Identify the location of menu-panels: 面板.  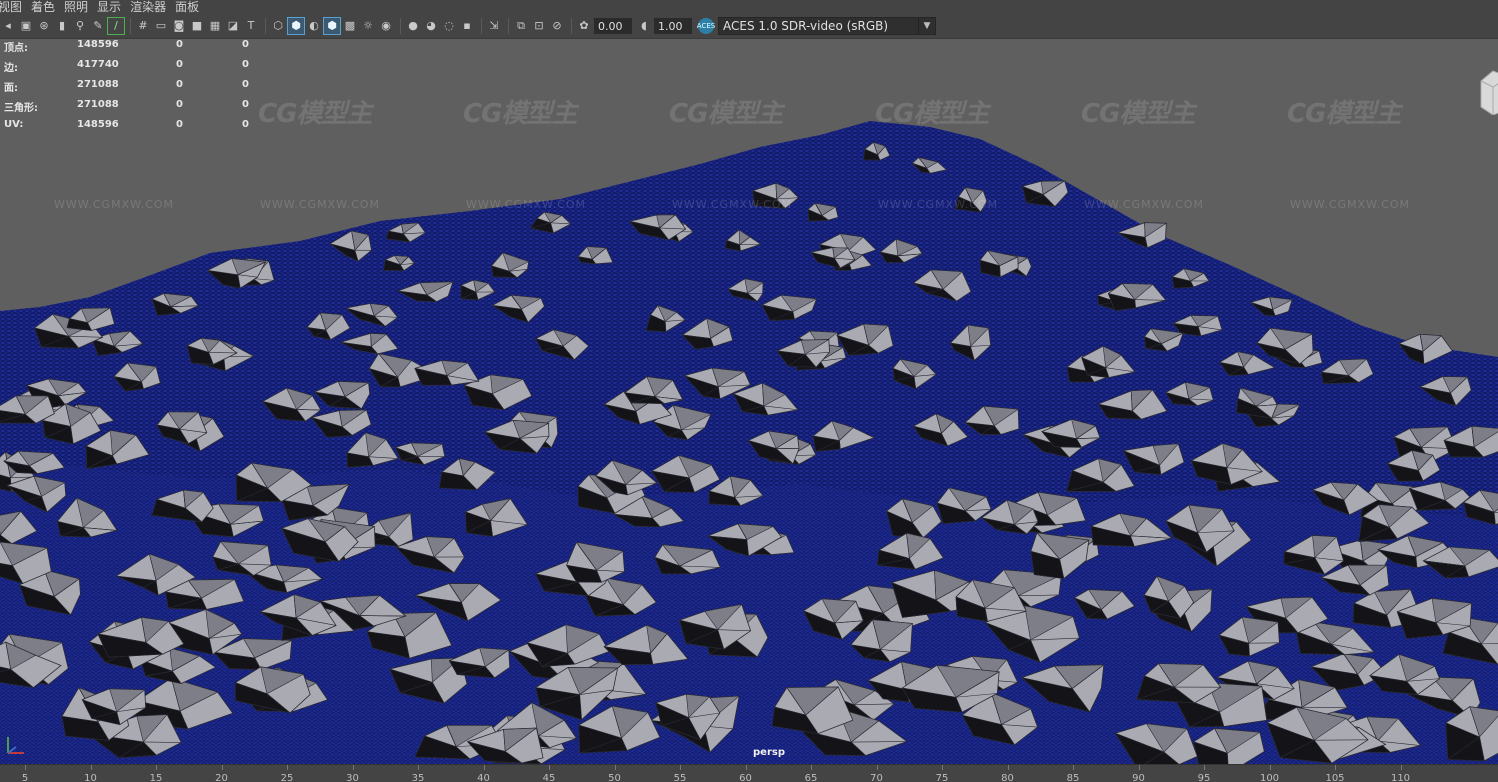
(191, 7).